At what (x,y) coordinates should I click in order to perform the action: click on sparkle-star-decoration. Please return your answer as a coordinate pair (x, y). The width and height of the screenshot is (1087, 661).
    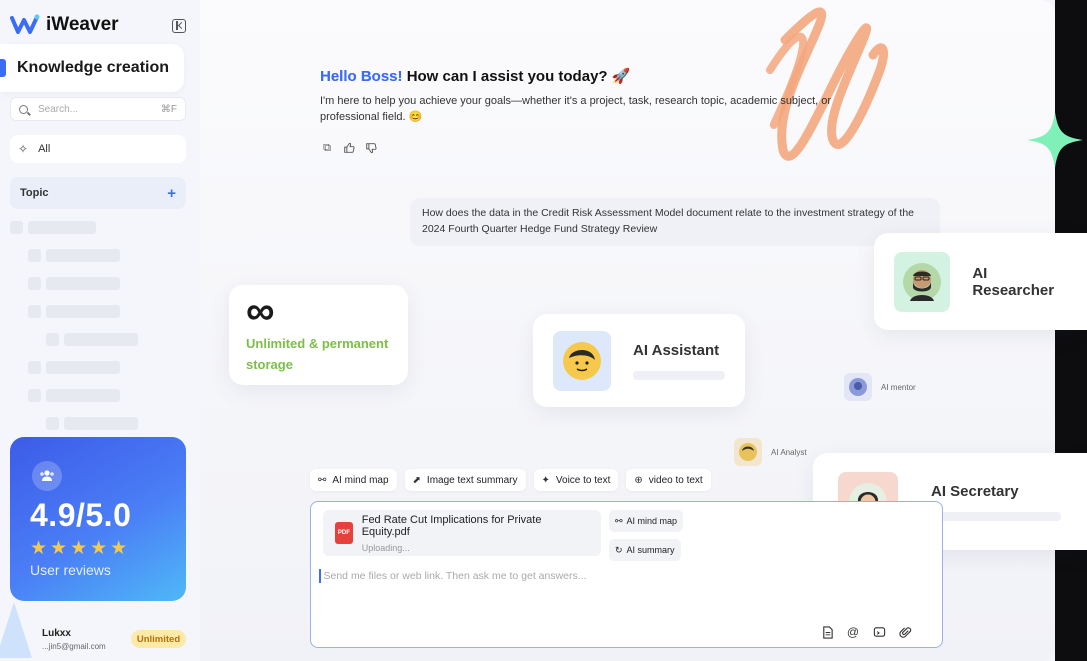
    Looking at the image, I should click on (1055, 140).